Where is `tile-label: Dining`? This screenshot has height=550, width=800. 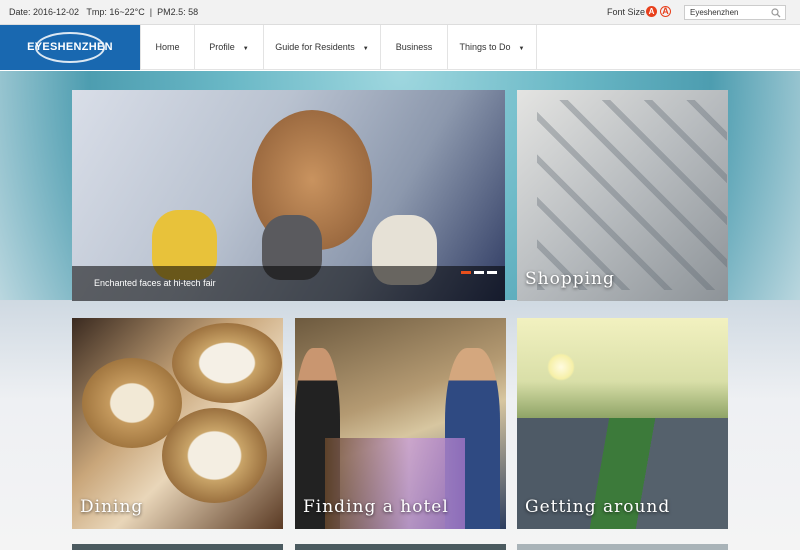 tile-label: Dining is located at coordinates (112, 507).